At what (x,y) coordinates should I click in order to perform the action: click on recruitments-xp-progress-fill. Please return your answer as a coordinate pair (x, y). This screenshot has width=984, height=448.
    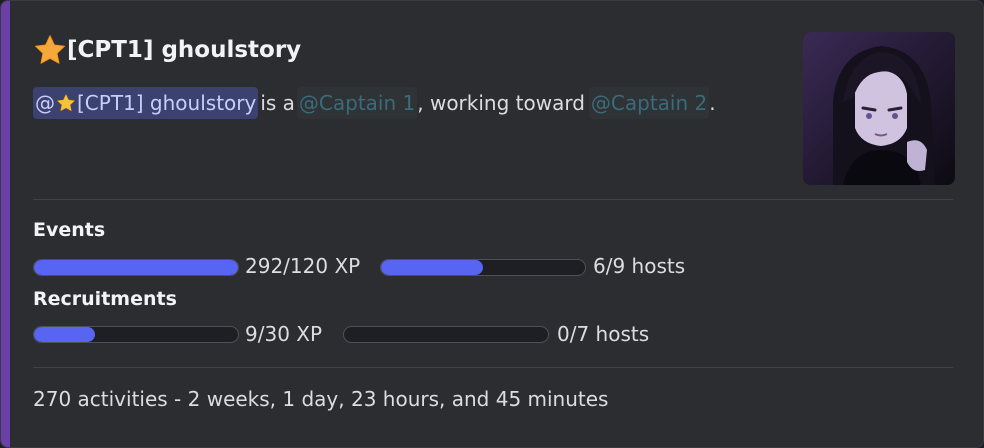
    Looking at the image, I should click on (65, 334).